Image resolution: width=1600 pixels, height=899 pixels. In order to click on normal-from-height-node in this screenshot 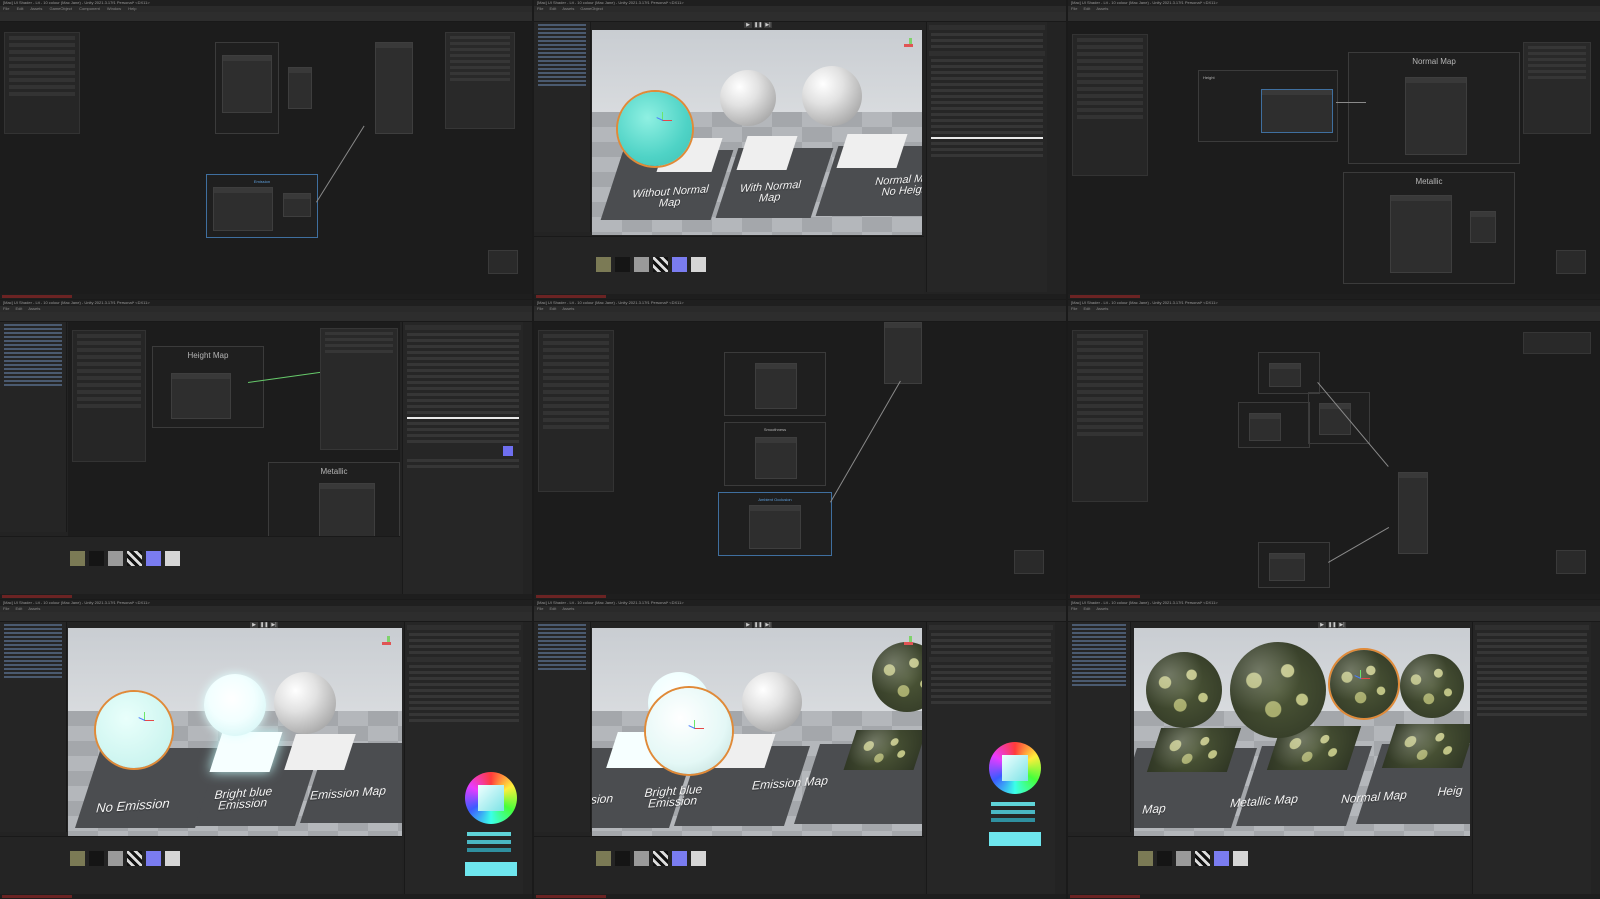, I will do `click(1297, 111)`.